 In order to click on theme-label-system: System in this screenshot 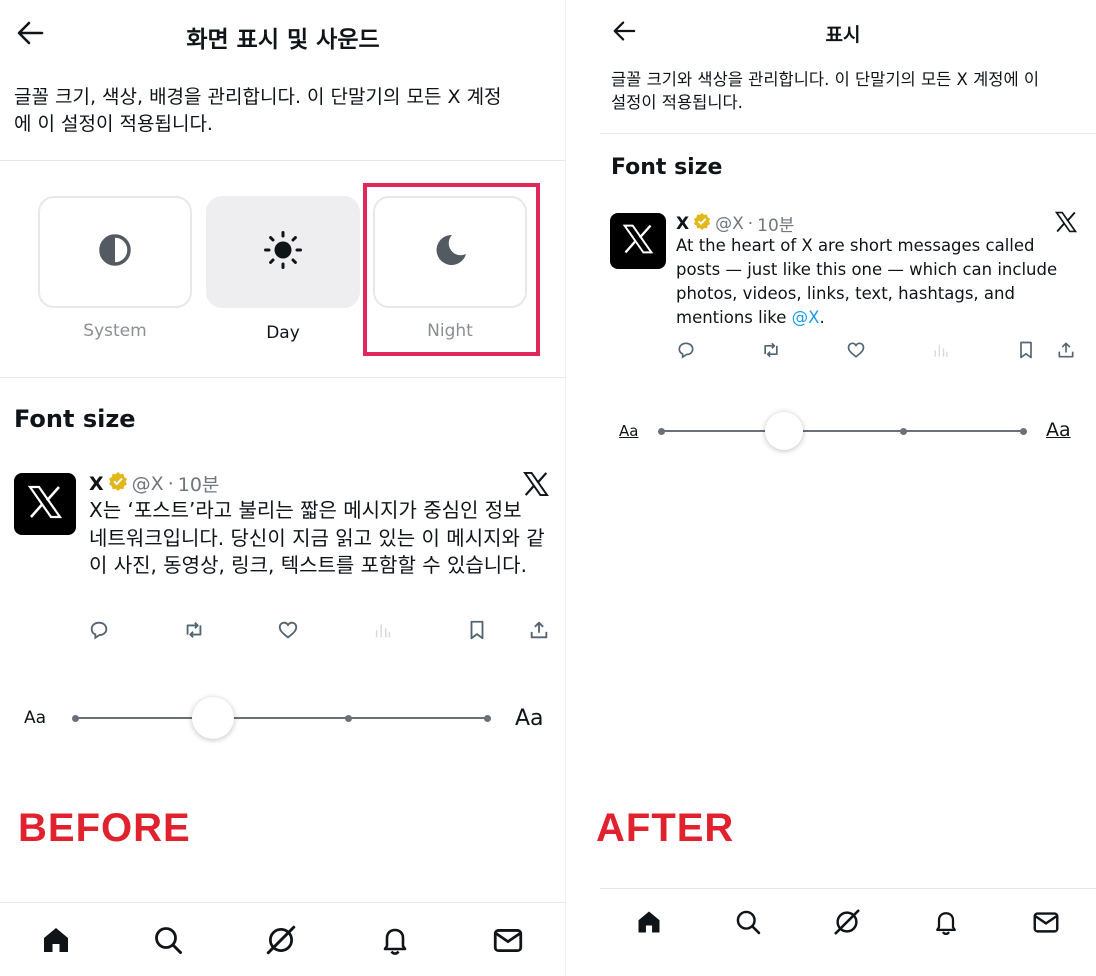, I will do `click(115, 331)`.